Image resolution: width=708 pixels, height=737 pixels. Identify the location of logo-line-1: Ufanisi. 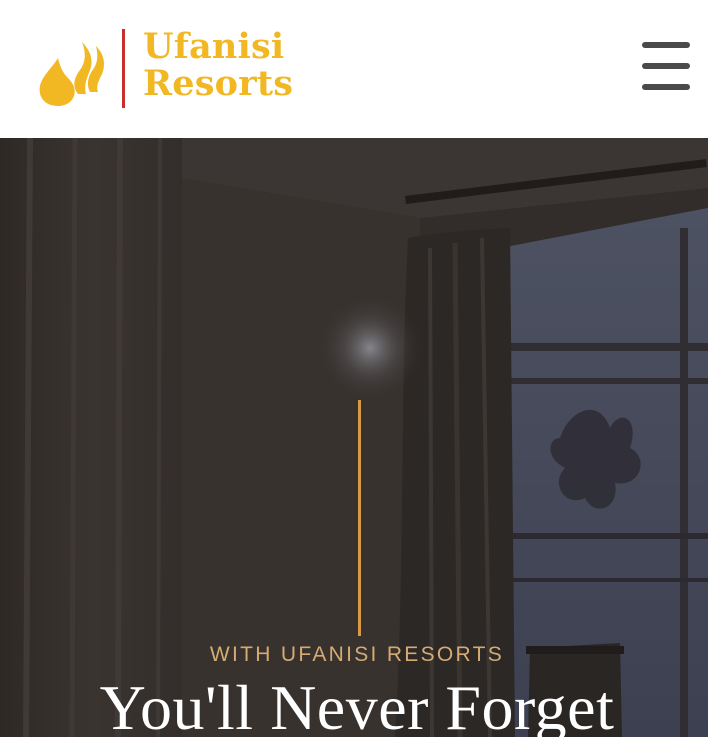
(214, 46).